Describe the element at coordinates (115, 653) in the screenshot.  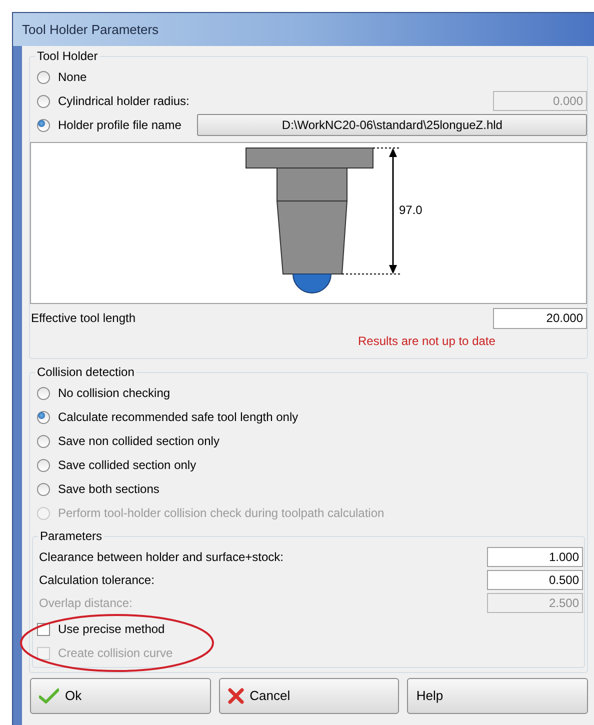
I see `checkbox-label: Create collision curve` at that location.